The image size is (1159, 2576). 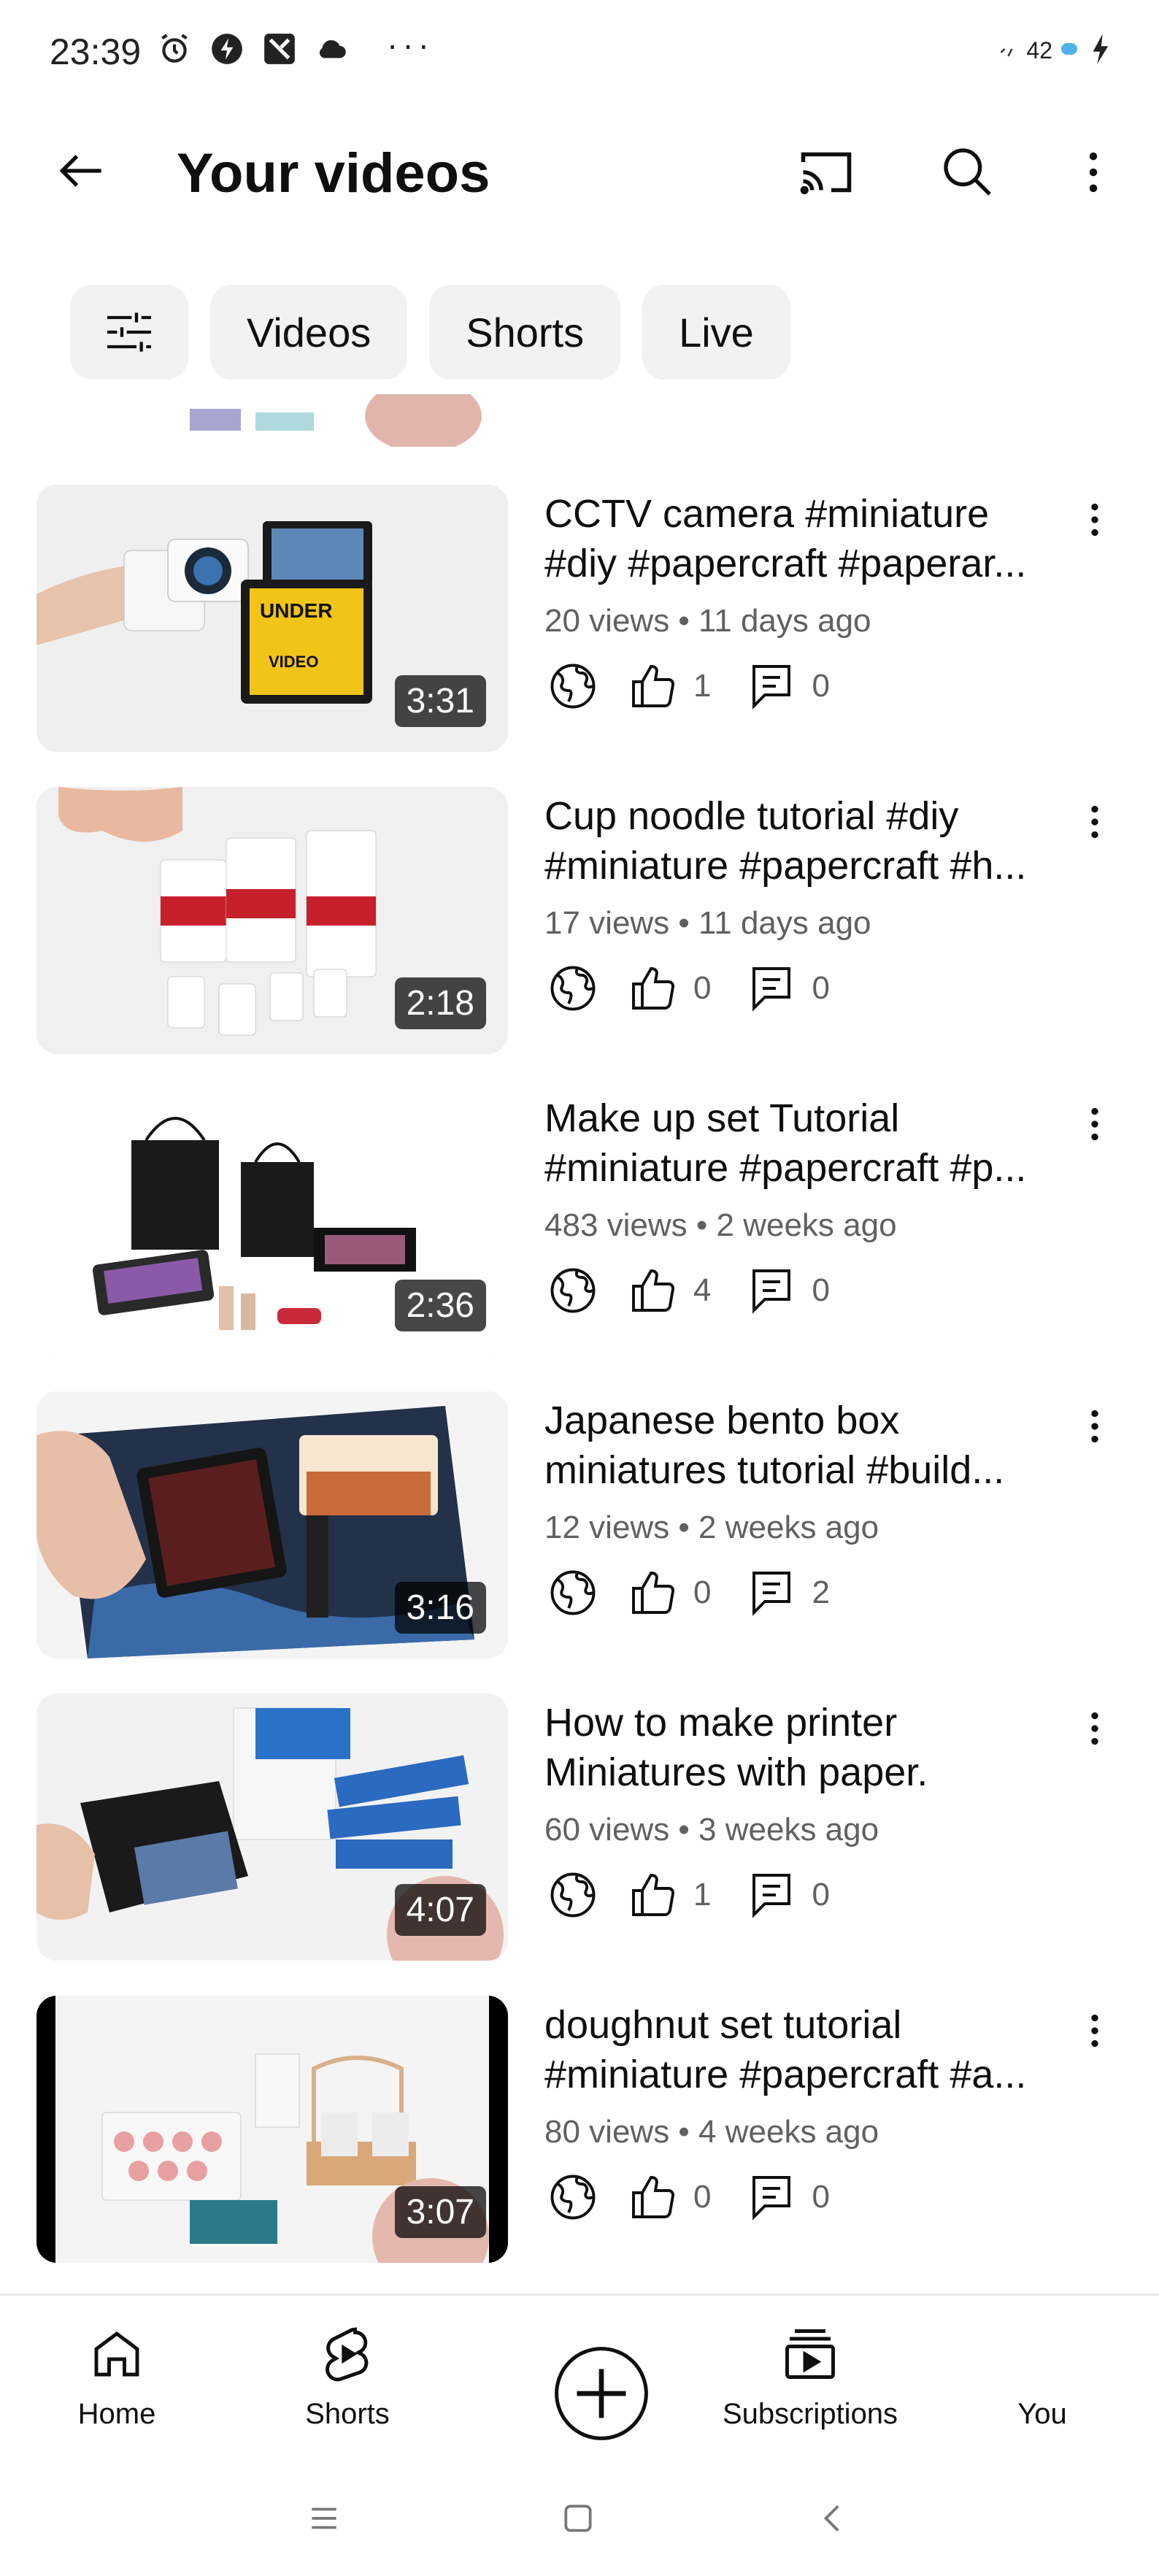 I want to click on nav-subscriptions: Subscriptions, so click(x=810, y=2374).